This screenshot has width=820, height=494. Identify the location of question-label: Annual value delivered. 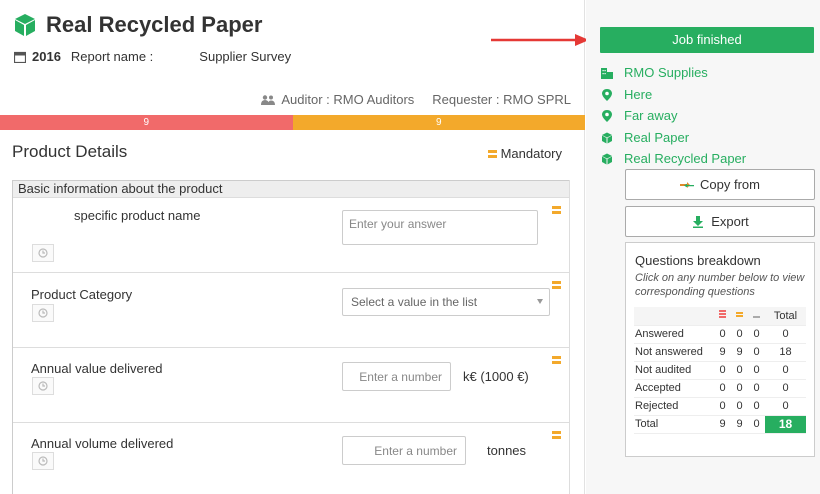
(97, 368).